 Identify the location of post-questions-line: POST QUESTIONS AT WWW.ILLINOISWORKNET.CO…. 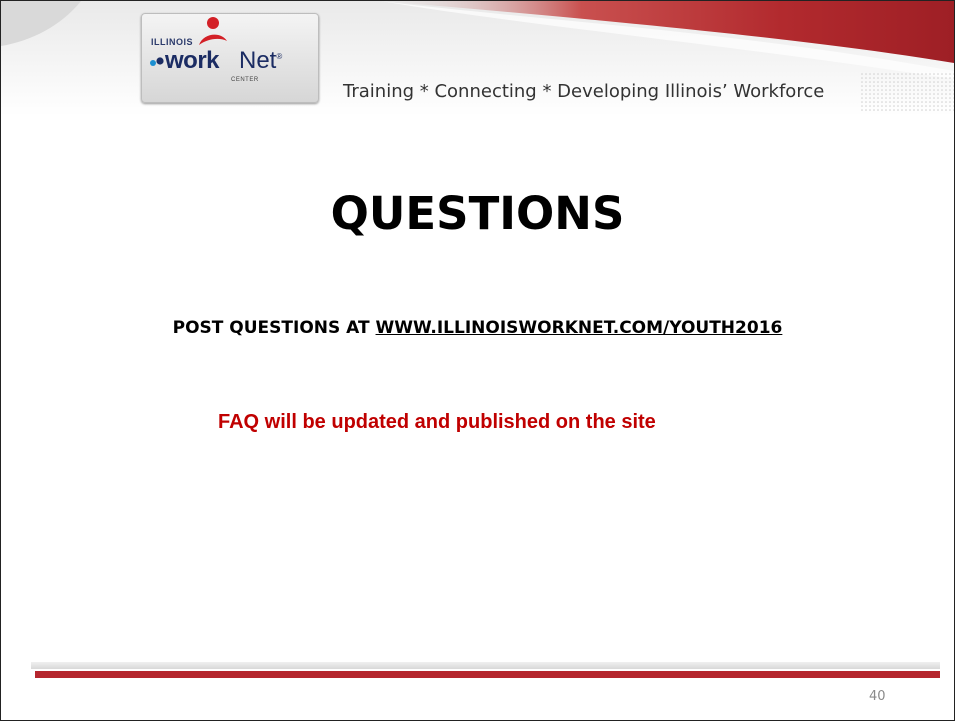
(477, 328).